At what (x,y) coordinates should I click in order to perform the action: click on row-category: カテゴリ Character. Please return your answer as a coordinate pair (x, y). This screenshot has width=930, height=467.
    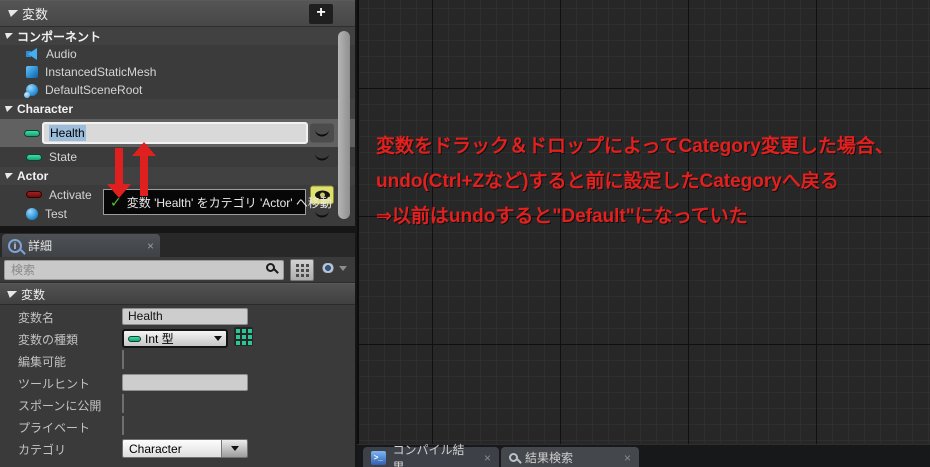
    Looking at the image, I should click on (177, 448).